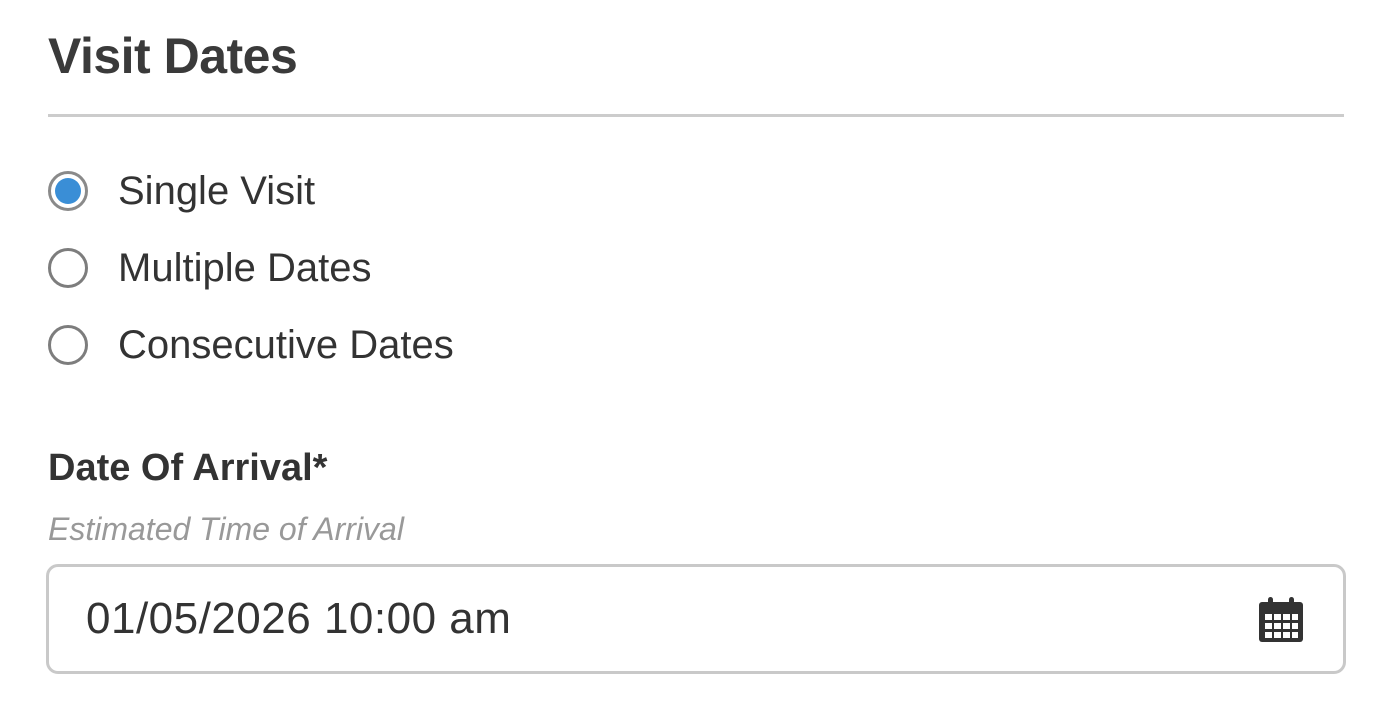 This screenshot has width=1378, height=710. I want to click on radio-option-multiple-dates: Multiple Dates, so click(251, 268).